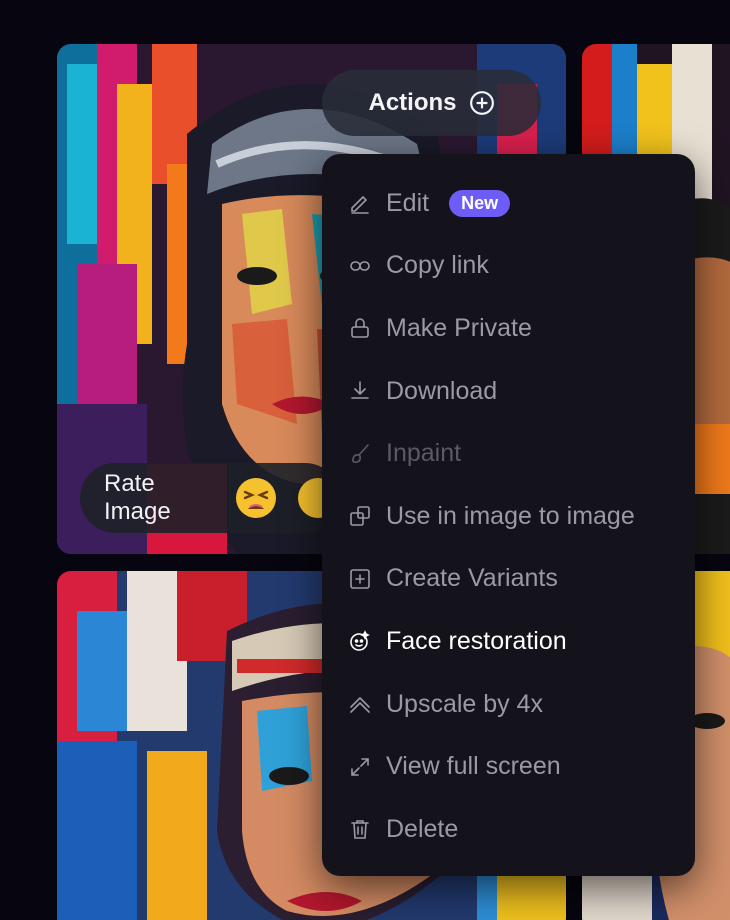  Describe the element at coordinates (465, 703) in the screenshot. I see `menu-item-label: Upscale by 4x` at that location.